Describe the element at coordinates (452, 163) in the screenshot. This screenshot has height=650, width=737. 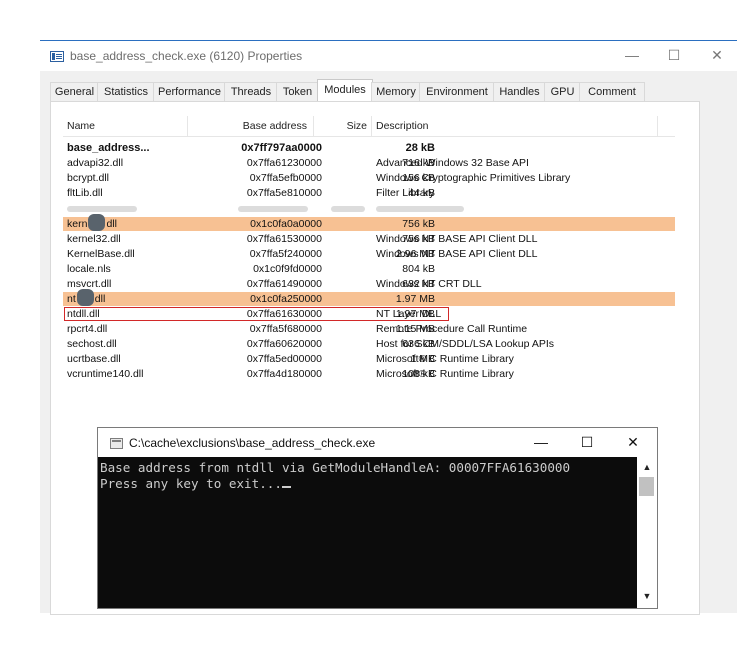
I see `module-description: Advanced Windows 32 Base API` at that location.